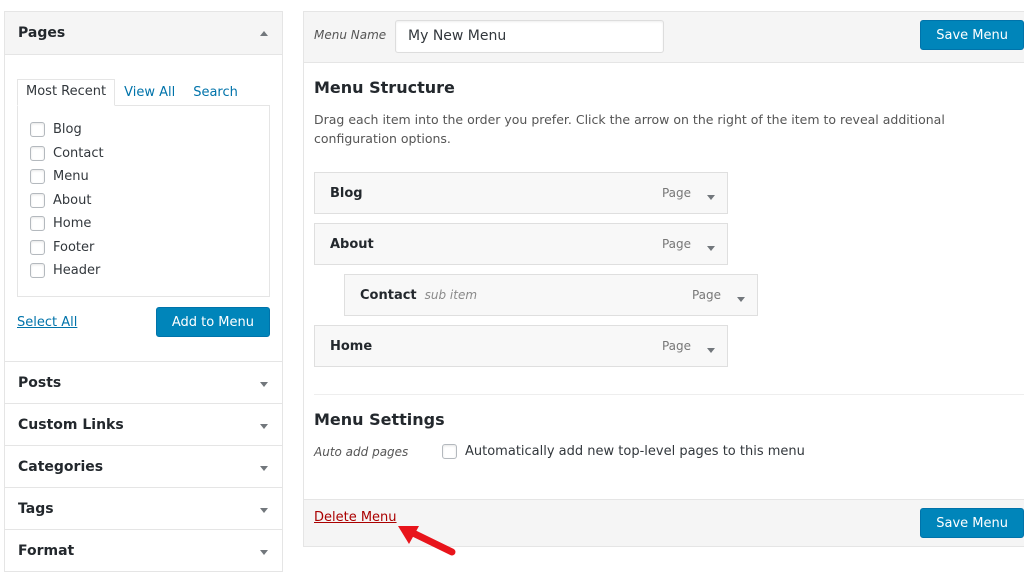 This screenshot has height=576, width=1024. Describe the element at coordinates (61, 466) in the screenshot. I see `accordion-title: Categories` at that location.